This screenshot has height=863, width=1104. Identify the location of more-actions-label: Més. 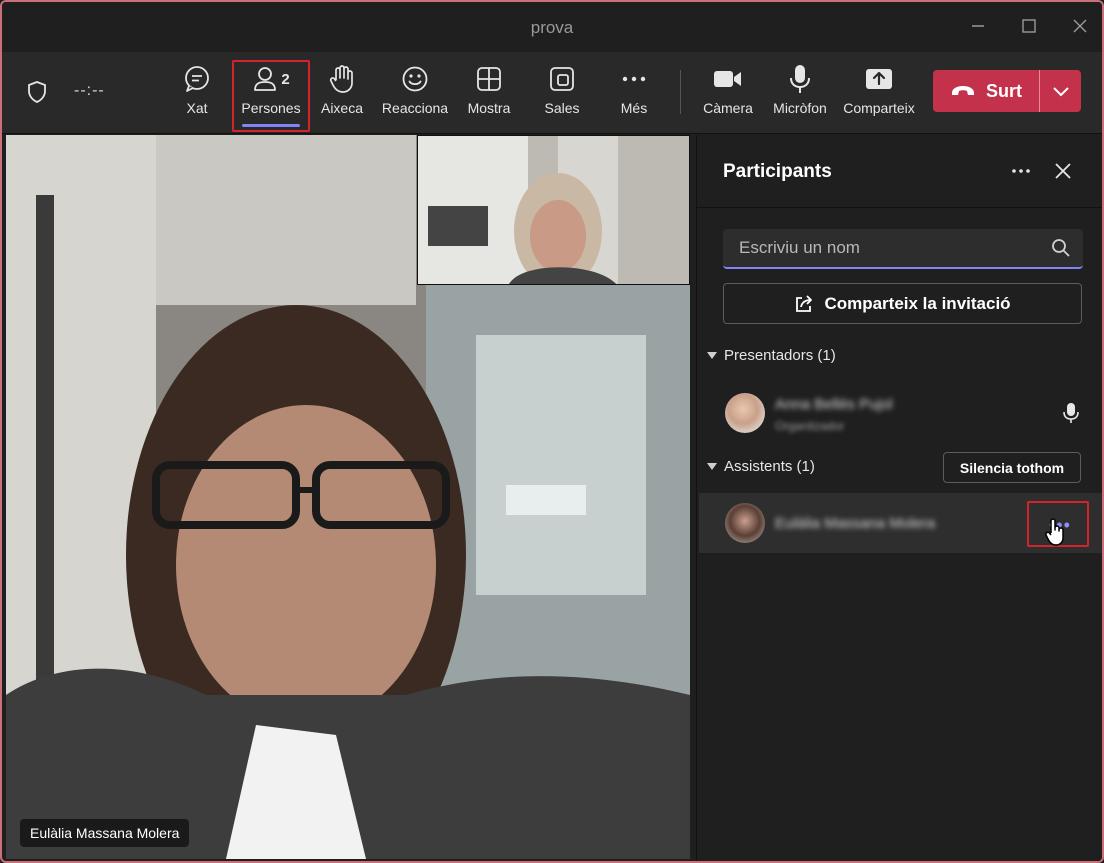
(634, 108).